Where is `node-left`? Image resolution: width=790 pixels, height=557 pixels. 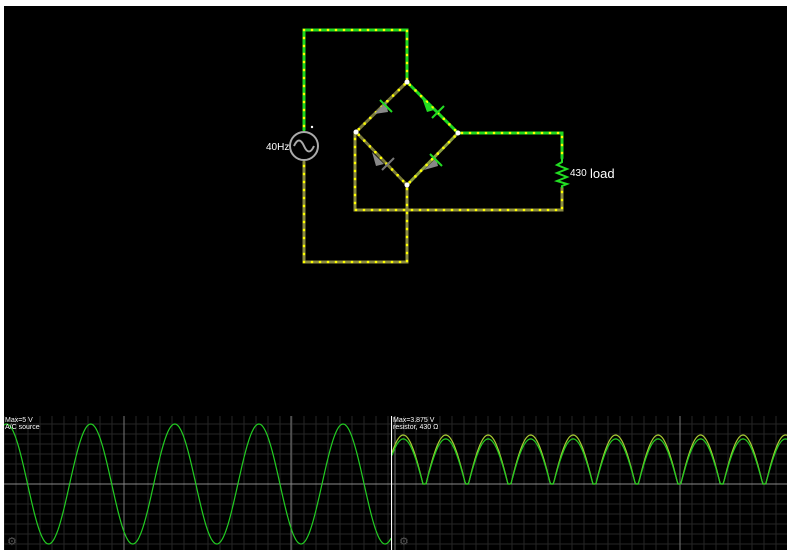
node-left is located at coordinates (356, 132).